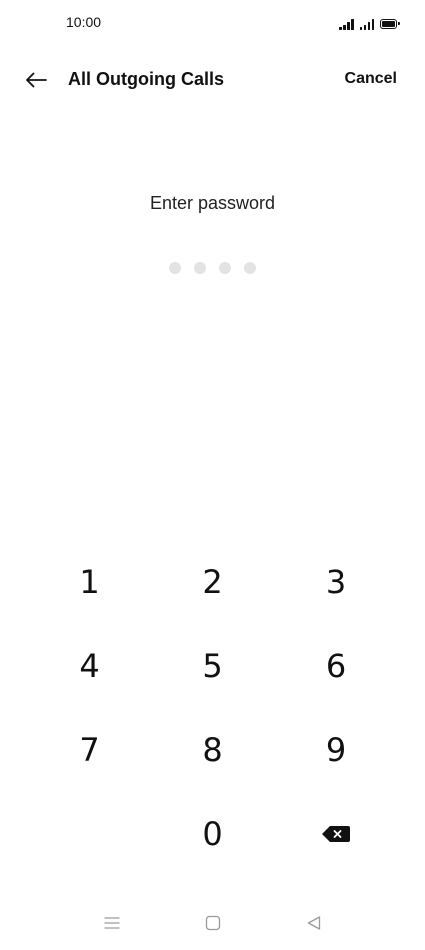 This screenshot has width=425, height=950. I want to click on key-8: 8, so click(212, 750).